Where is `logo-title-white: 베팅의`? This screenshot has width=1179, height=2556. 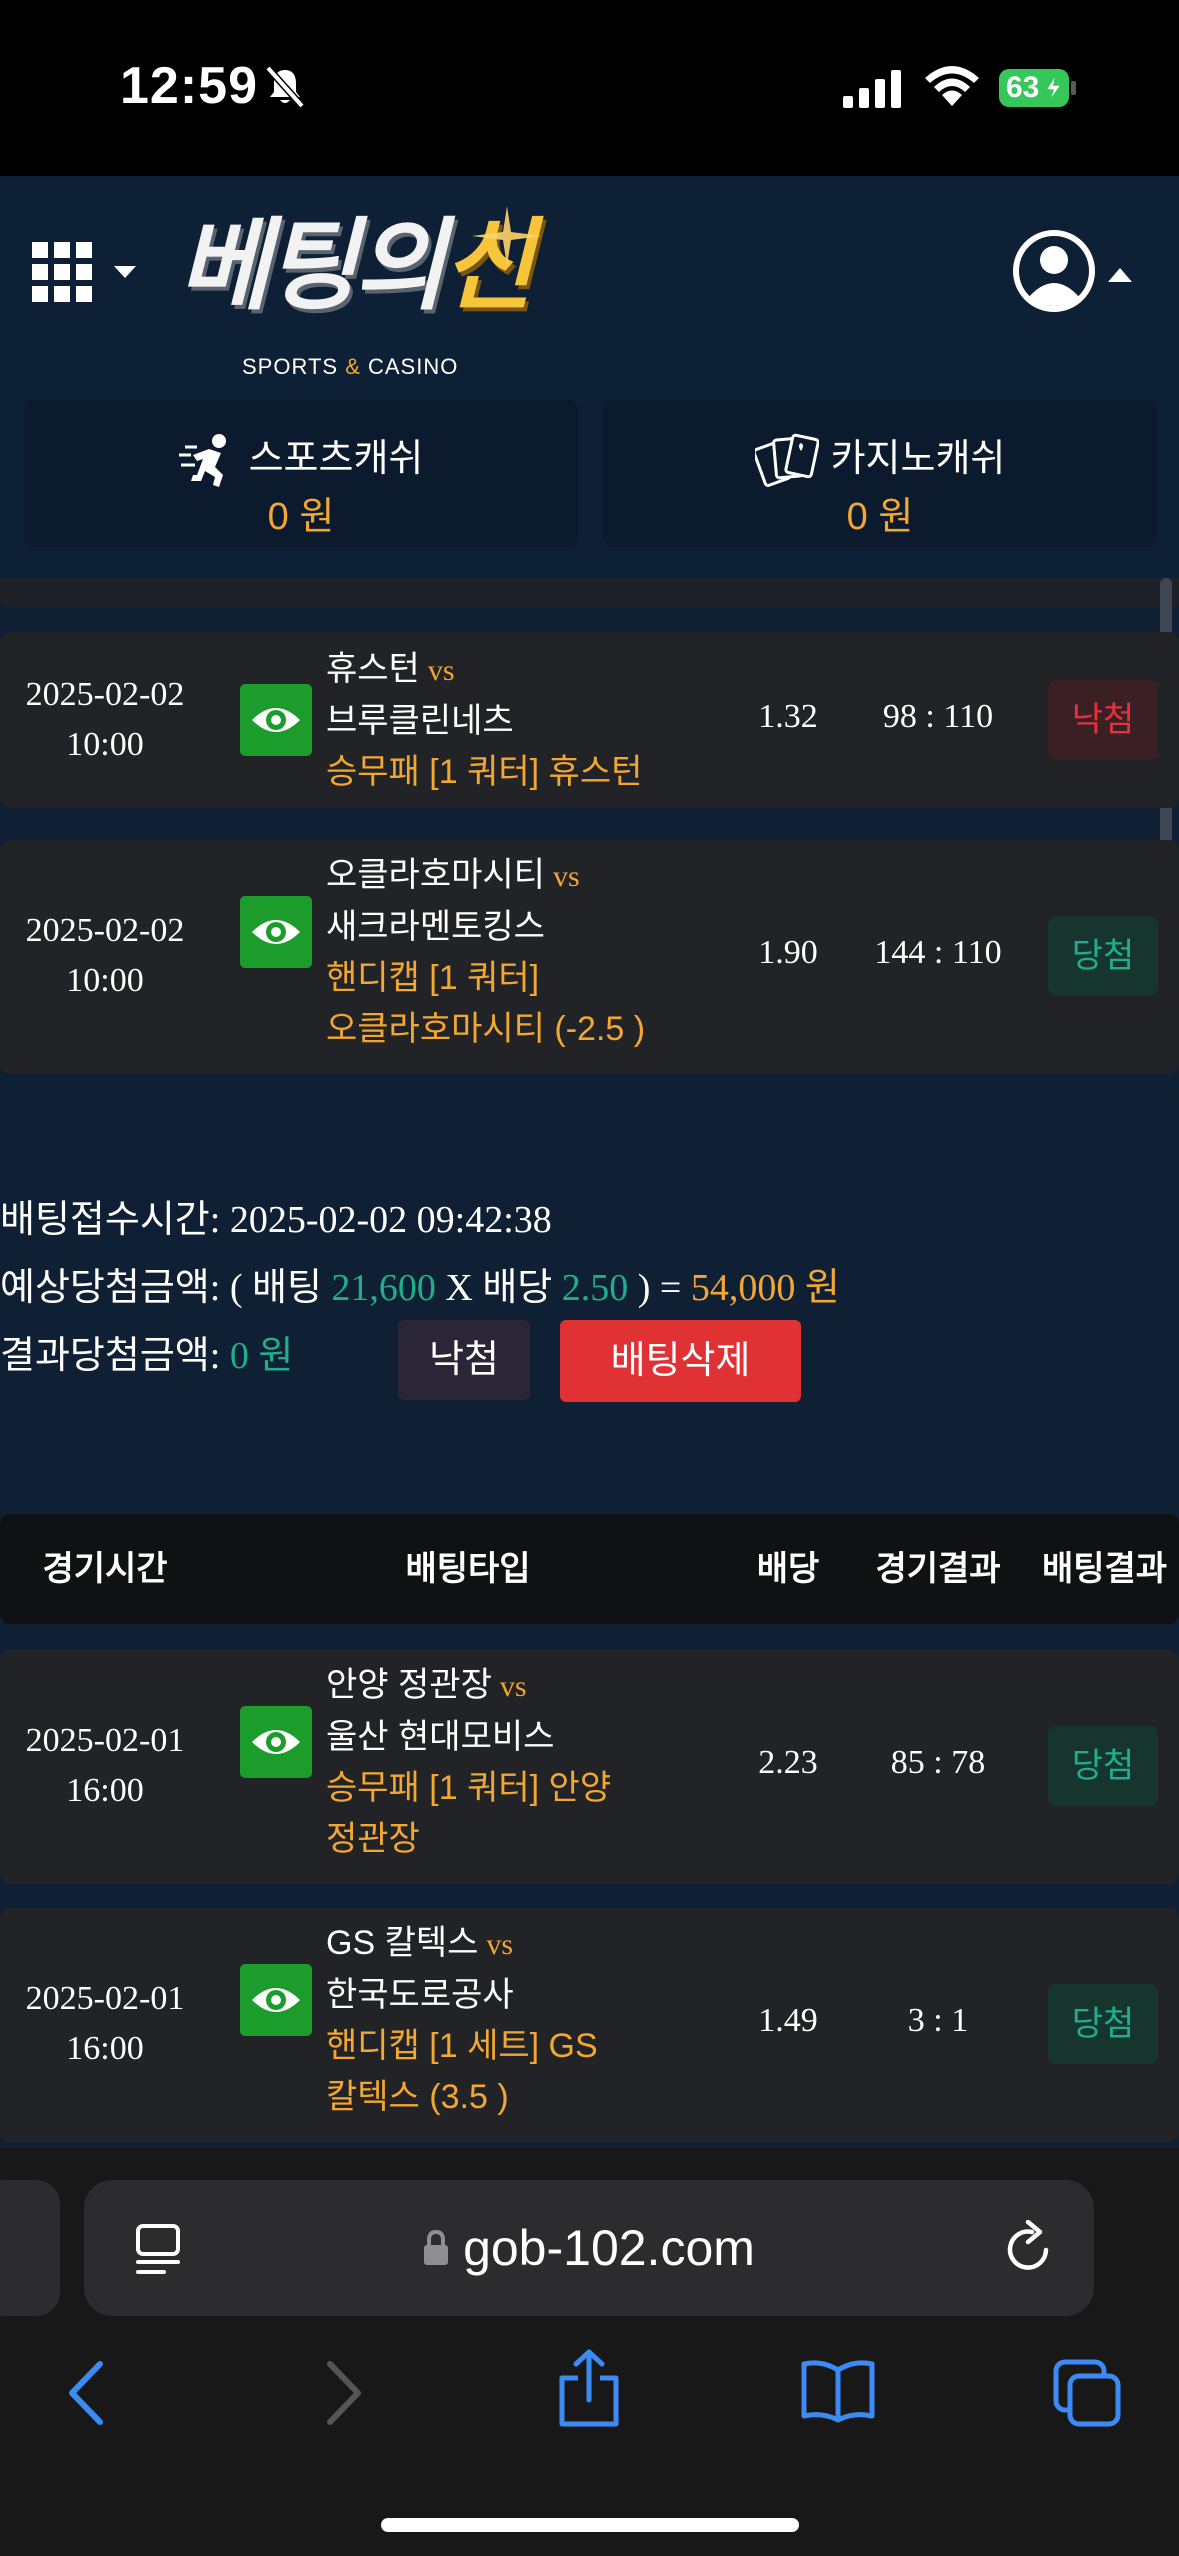
logo-title-white: 베팅의 is located at coordinates (312, 266).